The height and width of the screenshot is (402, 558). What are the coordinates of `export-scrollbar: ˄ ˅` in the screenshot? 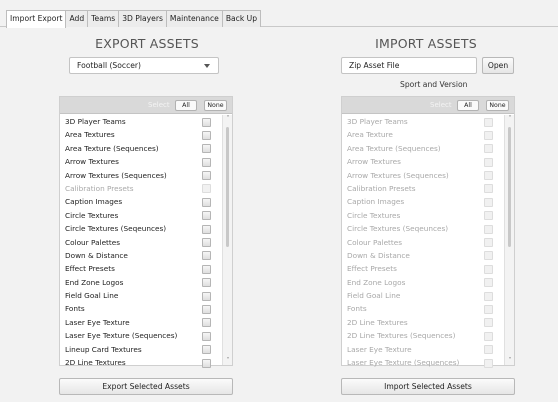 It's located at (227, 240).